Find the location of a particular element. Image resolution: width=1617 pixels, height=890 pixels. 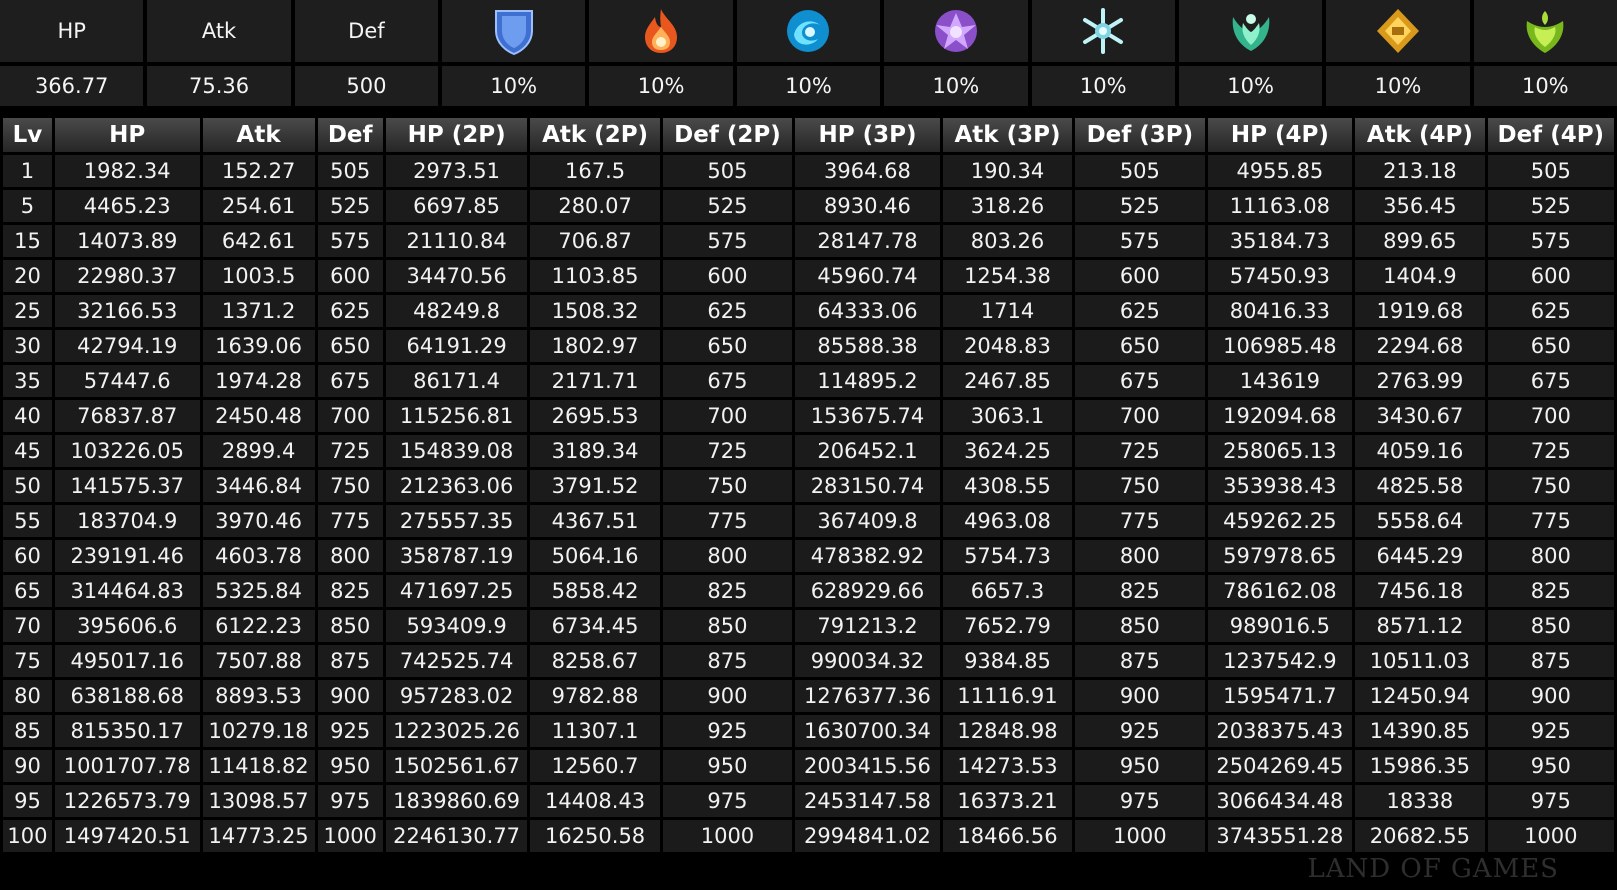

stat-cell: 2003415.56 is located at coordinates (867, 766).